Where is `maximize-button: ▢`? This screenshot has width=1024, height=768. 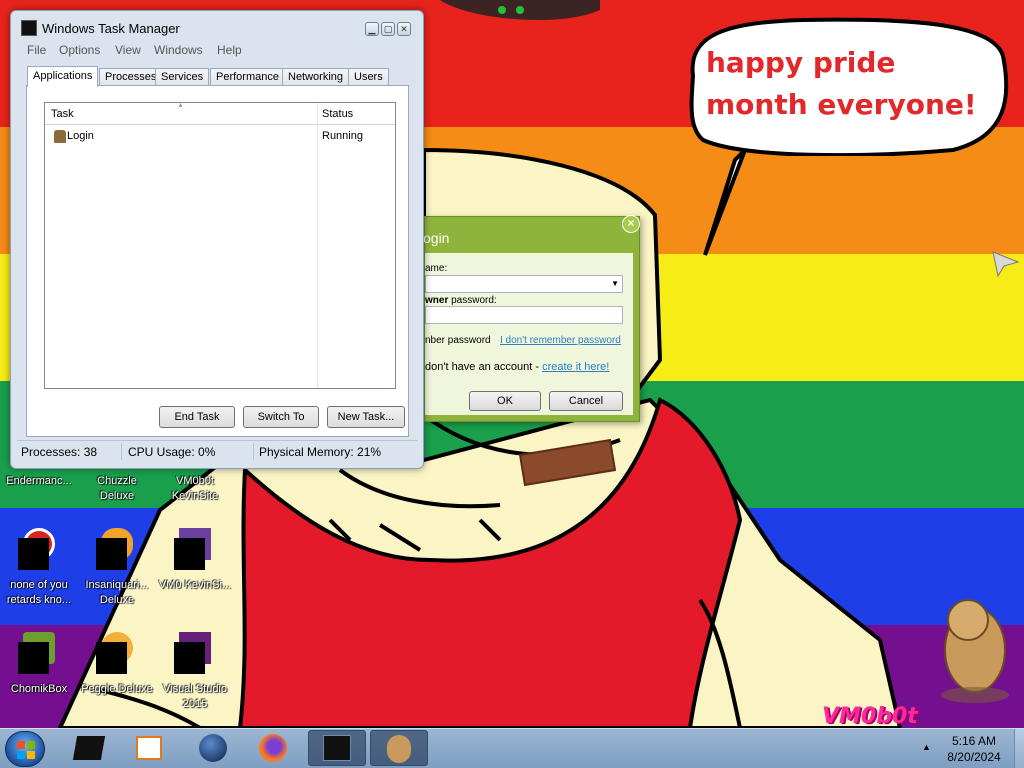 maximize-button: ▢ is located at coordinates (388, 29).